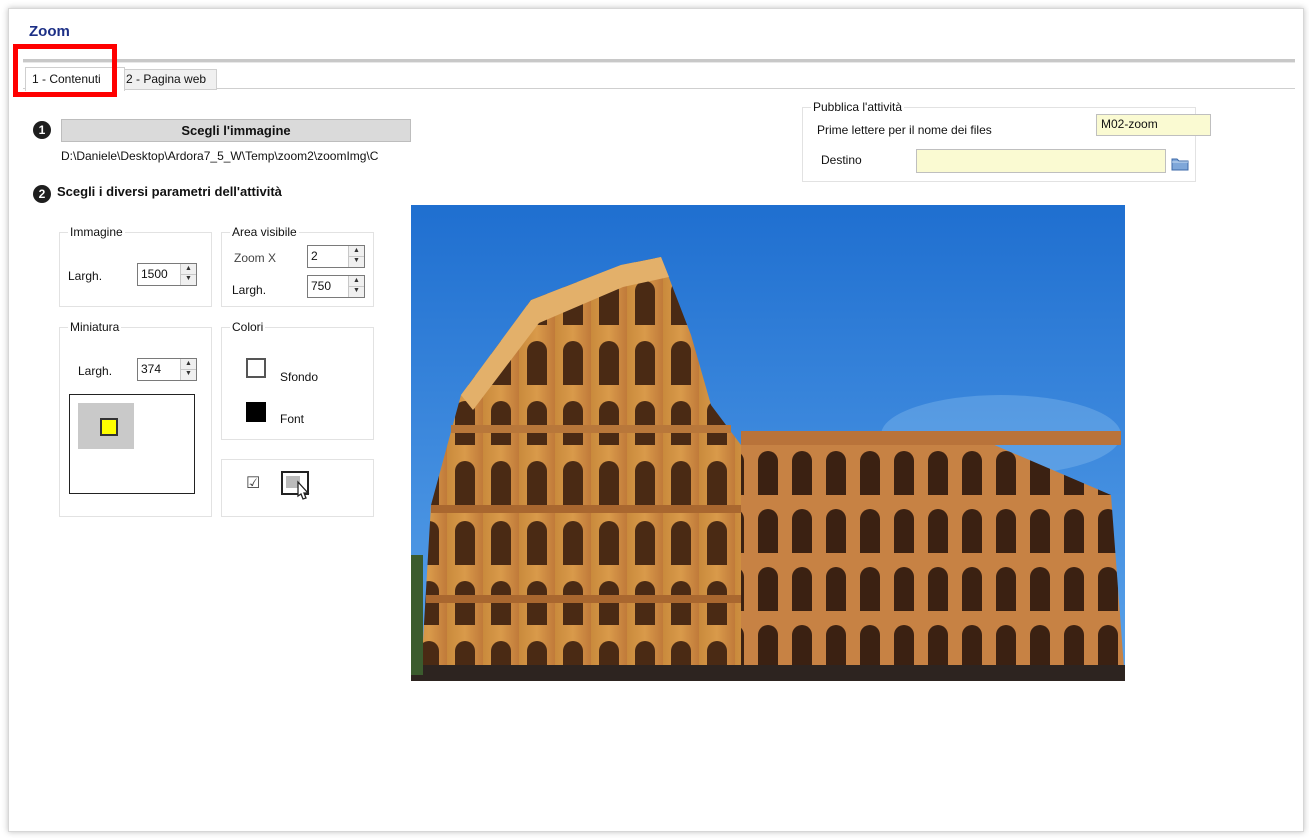  I want to click on tab-pagina-web: 2 - Pagina web, so click(168, 79).